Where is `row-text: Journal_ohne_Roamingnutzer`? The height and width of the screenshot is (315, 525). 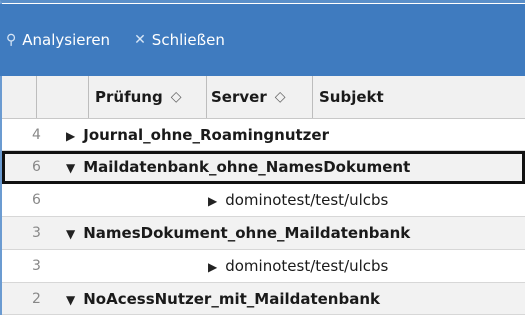
row-text: Journal_ohne_Roamingnutzer is located at coordinates (206, 134).